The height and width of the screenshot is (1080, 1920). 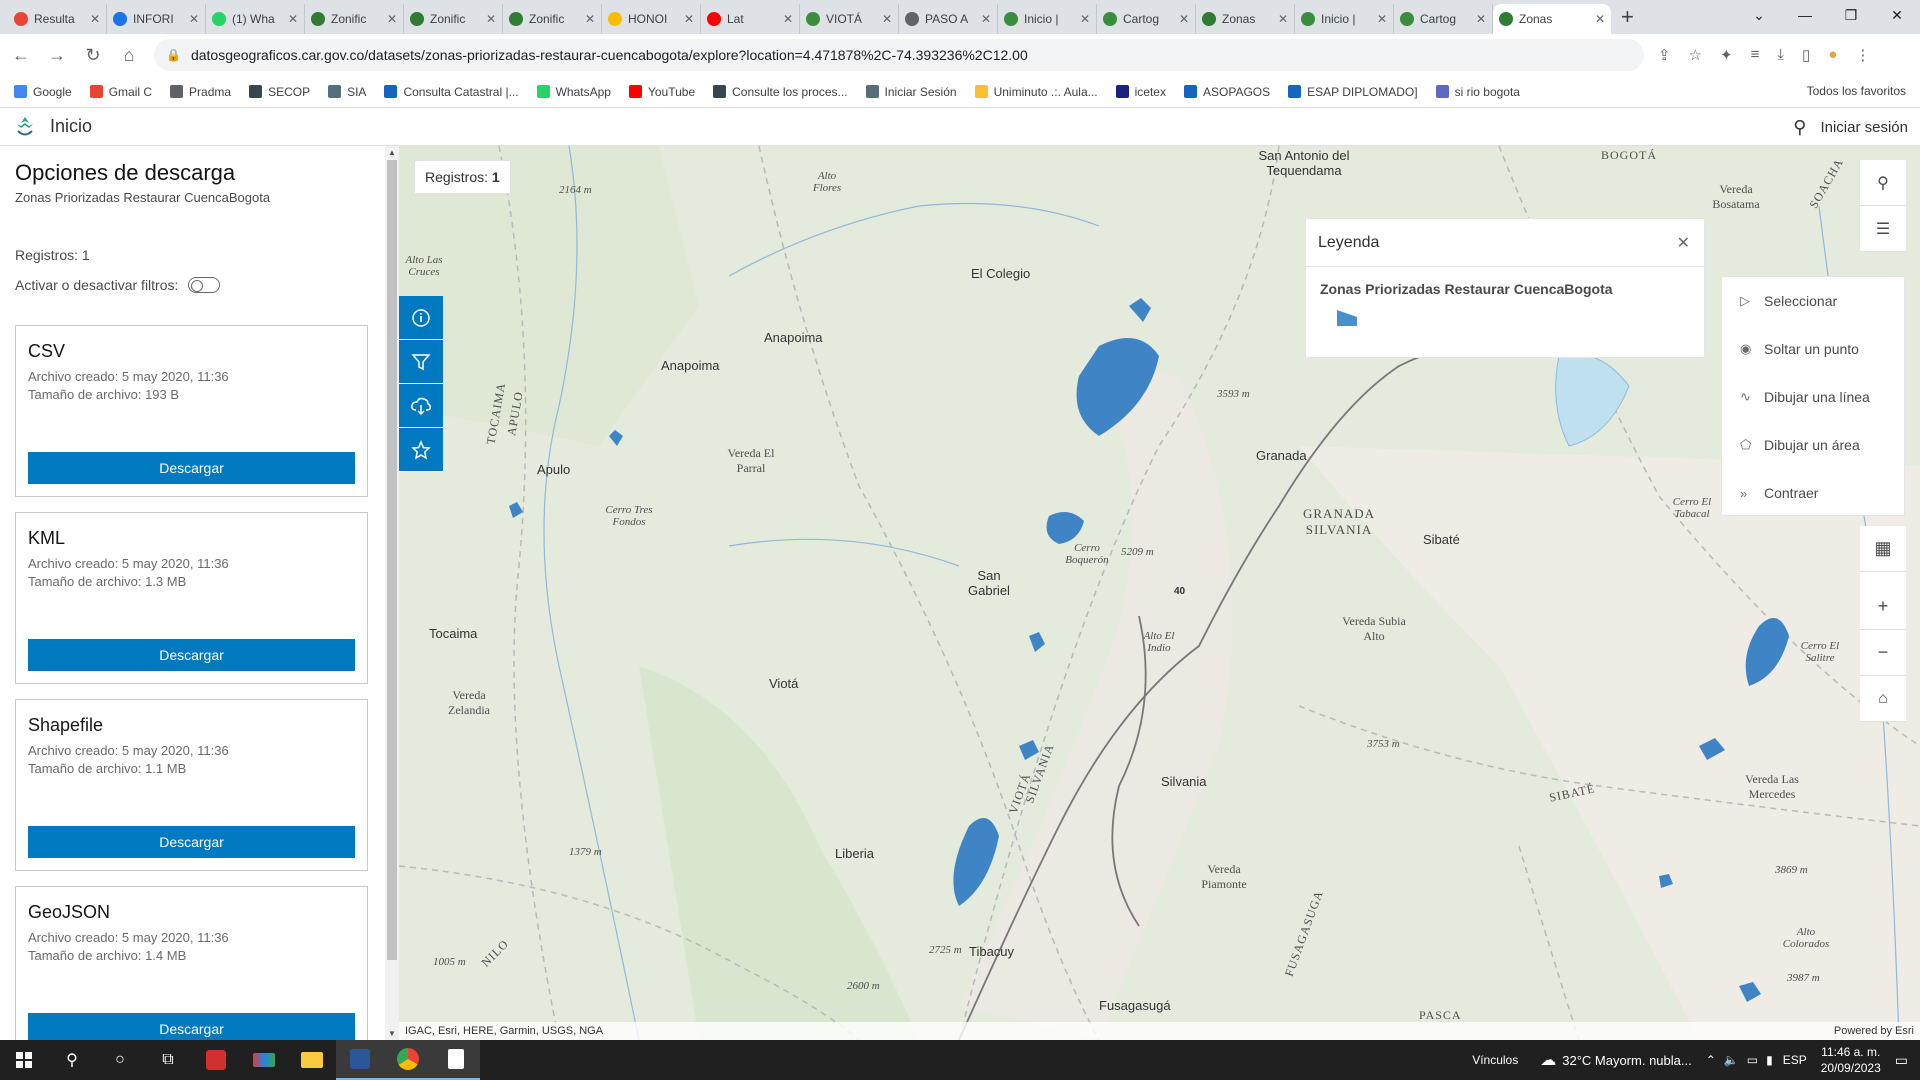 What do you see at coordinates (1752, 1060) in the screenshot?
I see `network-icon: ▭` at bounding box center [1752, 1060].